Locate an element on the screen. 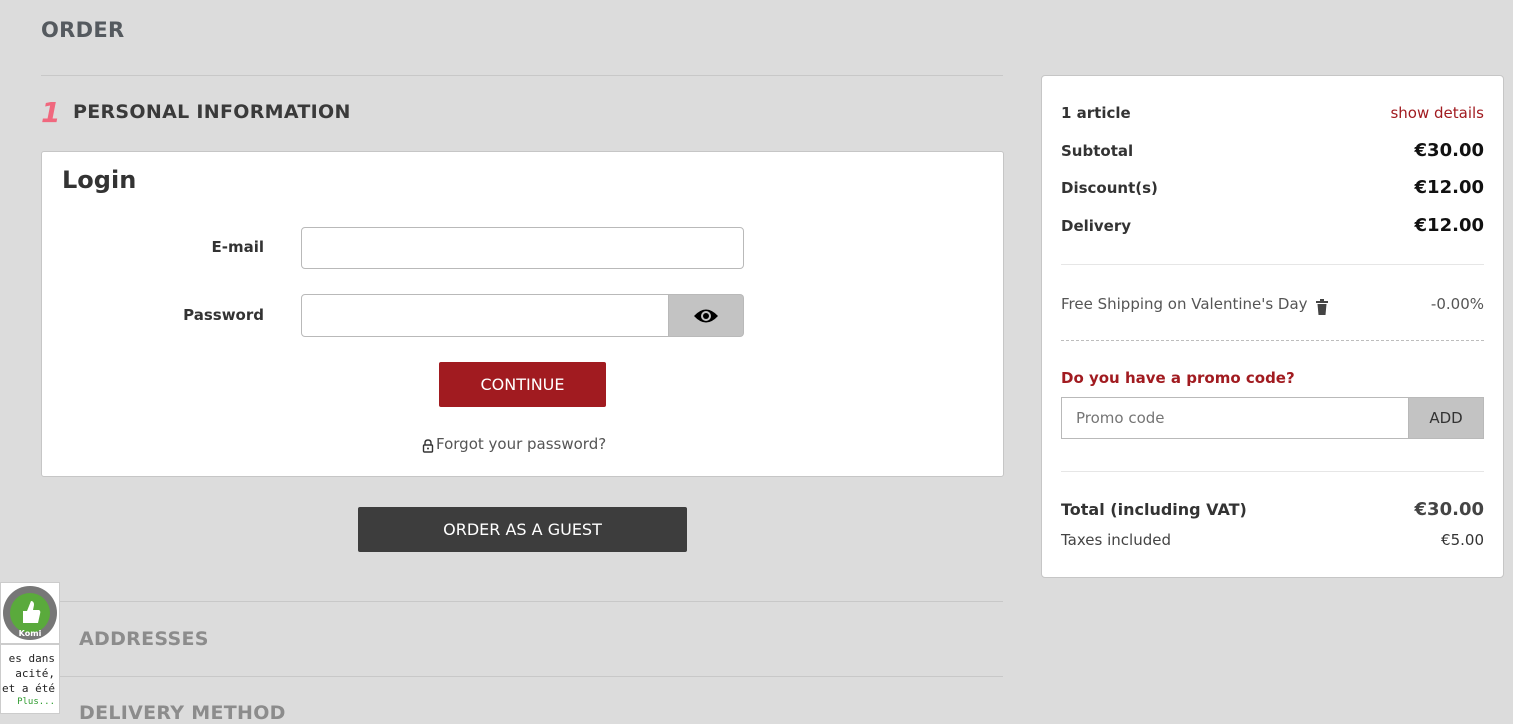 This screenshot has width=1513, height=724. badge-ring-text: Komi is located at coordinates (30, 633).